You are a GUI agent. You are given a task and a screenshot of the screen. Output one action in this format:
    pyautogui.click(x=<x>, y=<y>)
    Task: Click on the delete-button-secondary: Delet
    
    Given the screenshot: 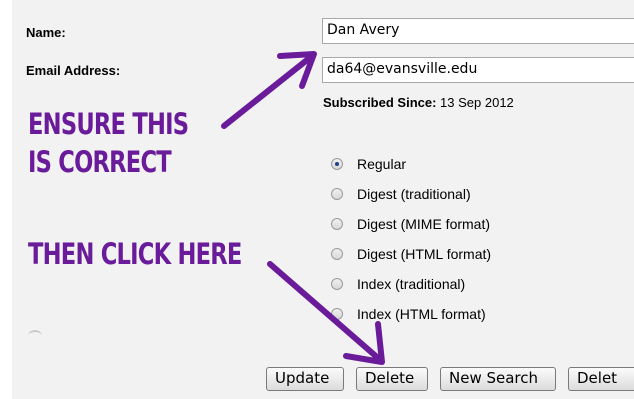 What is the action you would take?
    pyautogui.click(x=601, y=379)
    